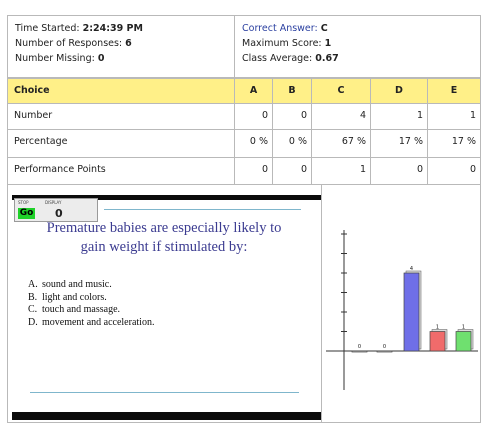 The width and height of the screenshot is (481, 423). Describe the element at coordinates (202, 209) in the screenshot. I see `slide-top-rule` at that location.